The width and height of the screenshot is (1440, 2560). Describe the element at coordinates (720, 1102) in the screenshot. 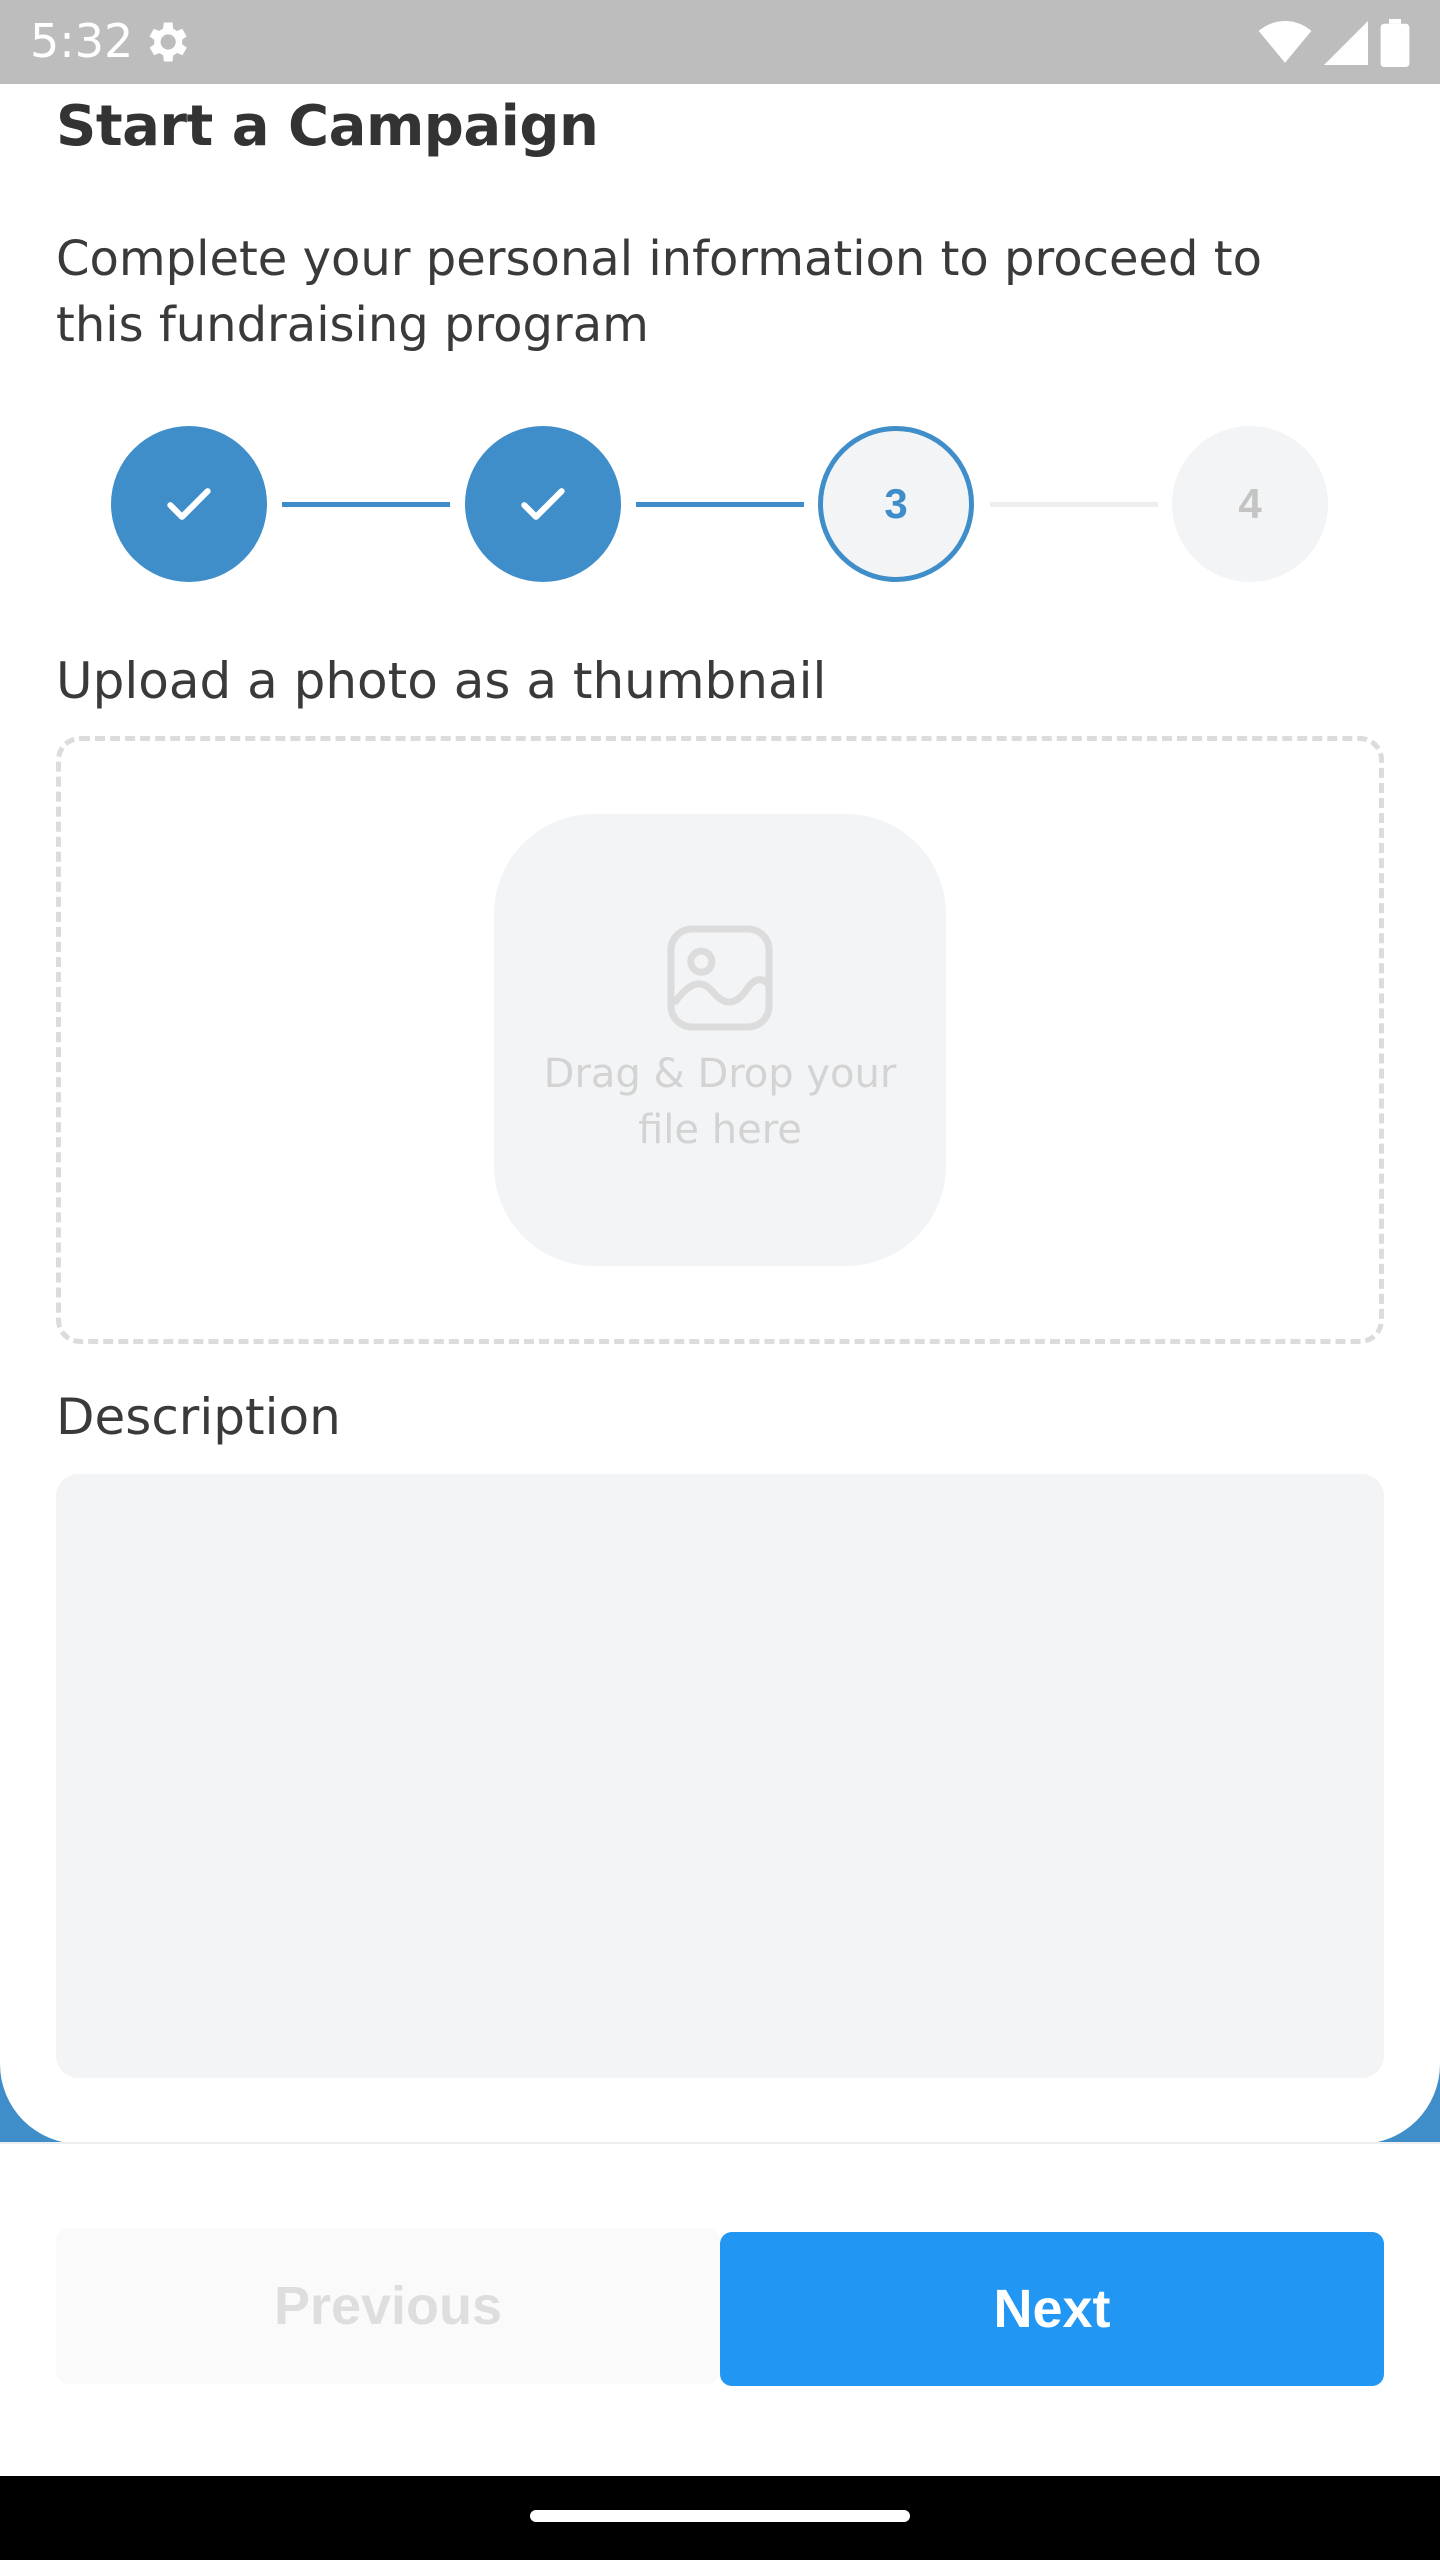

I see `drop-instructions: Drag & Drop your file here` at that location.